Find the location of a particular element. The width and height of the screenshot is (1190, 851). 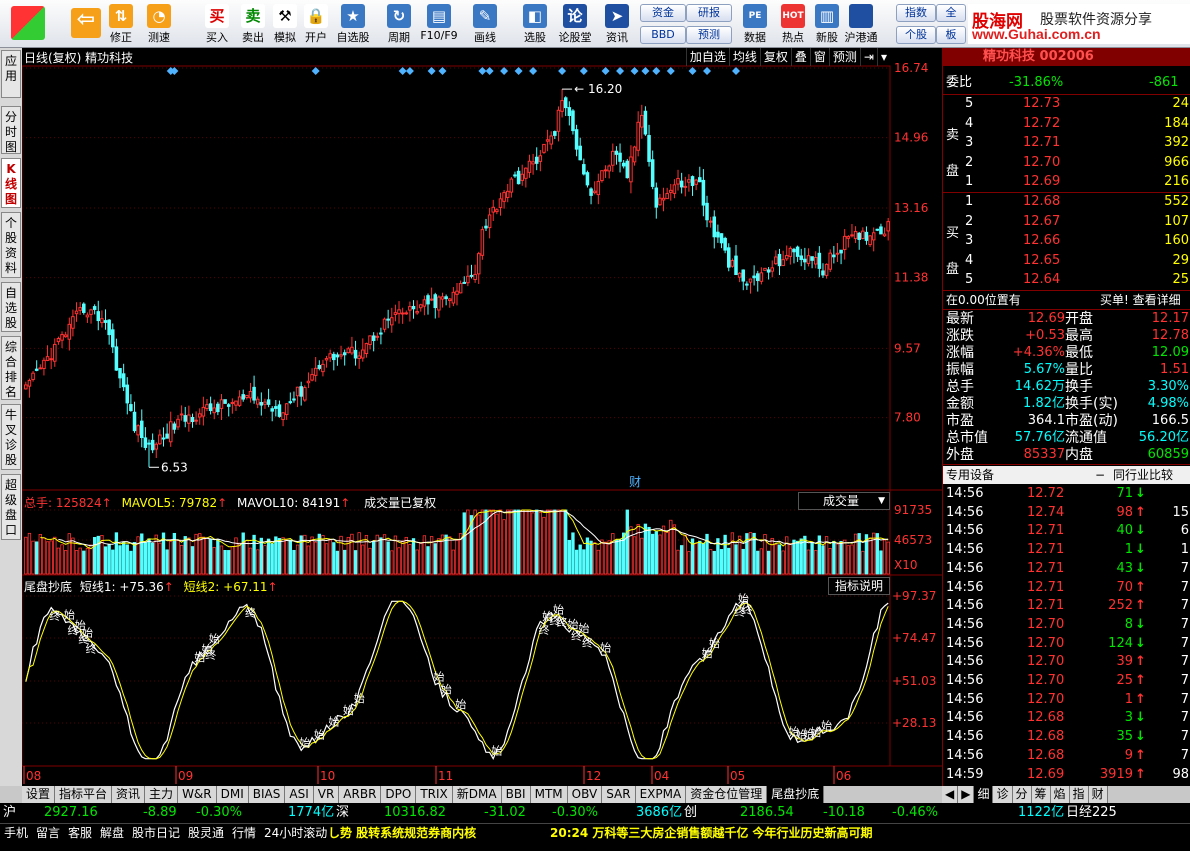

status-bar-item: 股灵通 is located at coordinates (206, 833).